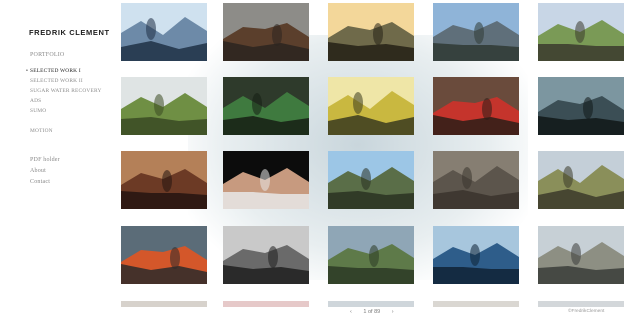 The width and height of the screenshot is (628, 322). I want to click on photo-thumbnail-striped-mountain-valley, so click(266, 32).